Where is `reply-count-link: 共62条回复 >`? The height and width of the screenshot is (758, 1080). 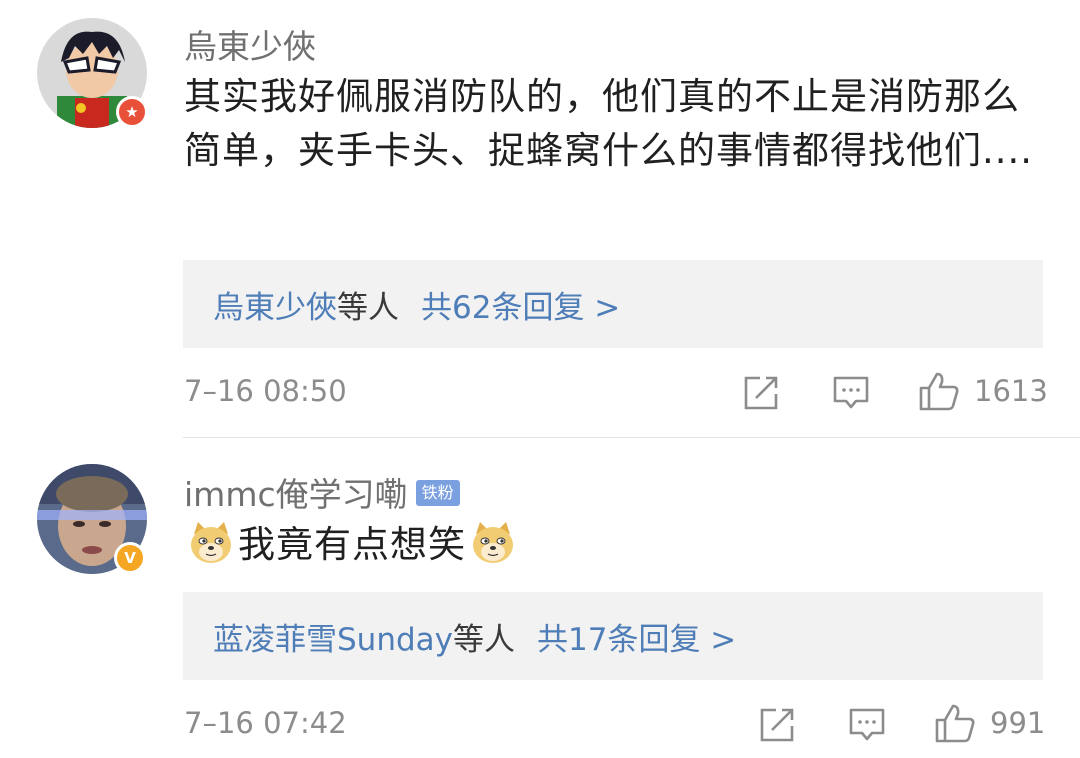 reply-count-link: 共62条回复 > is located at coordinates (520, 304).